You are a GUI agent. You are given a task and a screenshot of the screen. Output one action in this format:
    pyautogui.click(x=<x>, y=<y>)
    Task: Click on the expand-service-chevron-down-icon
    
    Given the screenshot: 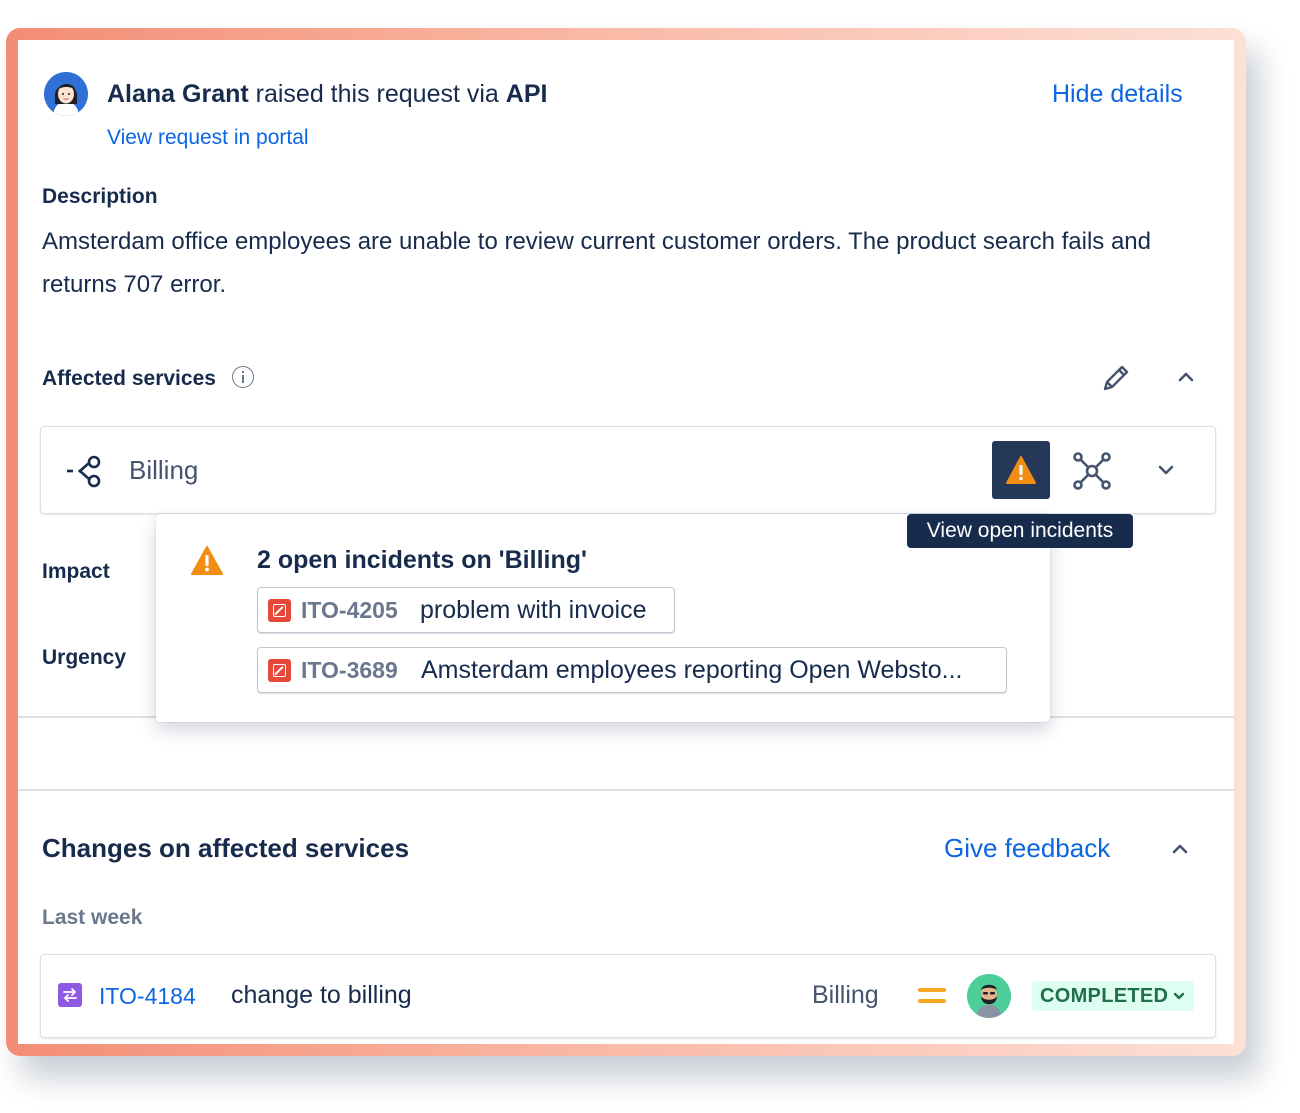 What is the action you would take?
    pyautogui.click(x=1166, y=470)
    